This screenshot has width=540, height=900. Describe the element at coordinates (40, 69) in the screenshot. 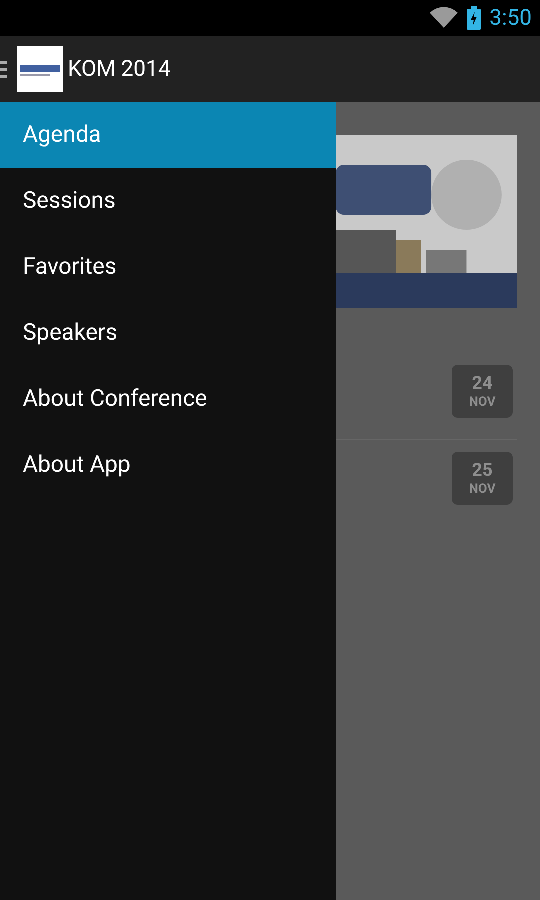

I see `logo-icon` at that location.